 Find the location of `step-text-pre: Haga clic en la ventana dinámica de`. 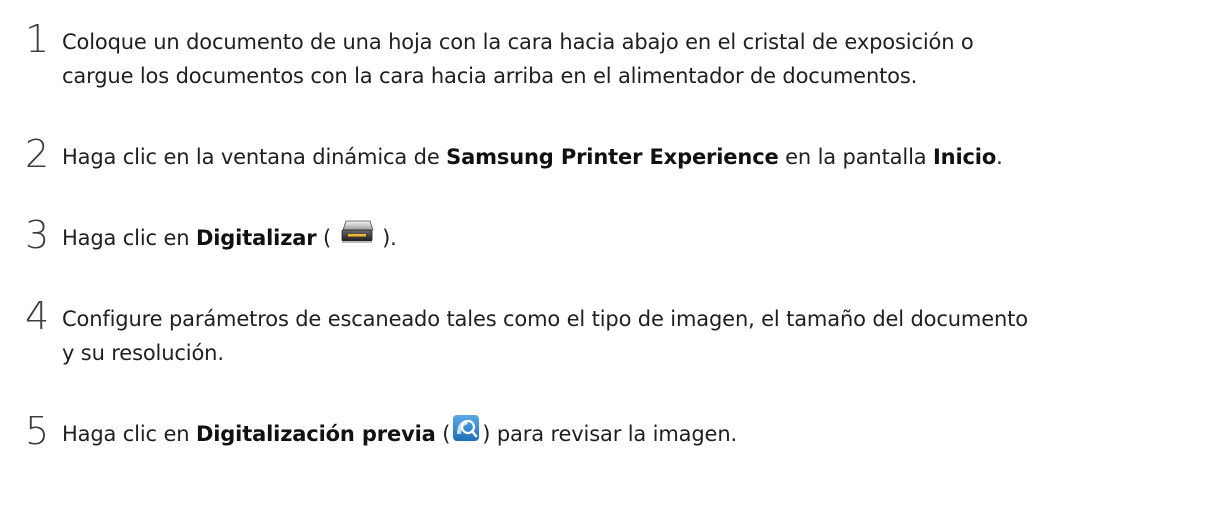

step-text-pre: Haga clic en la ventana dinámica de is located at coordinates (254, 157).